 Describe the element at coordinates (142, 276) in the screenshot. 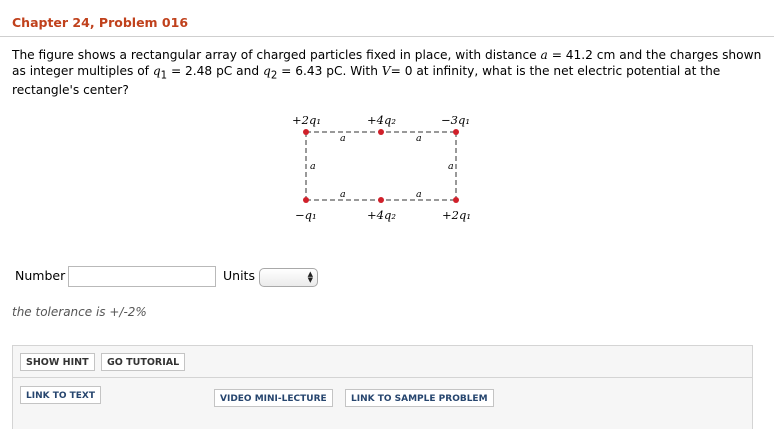

I see `number-input` at that location.